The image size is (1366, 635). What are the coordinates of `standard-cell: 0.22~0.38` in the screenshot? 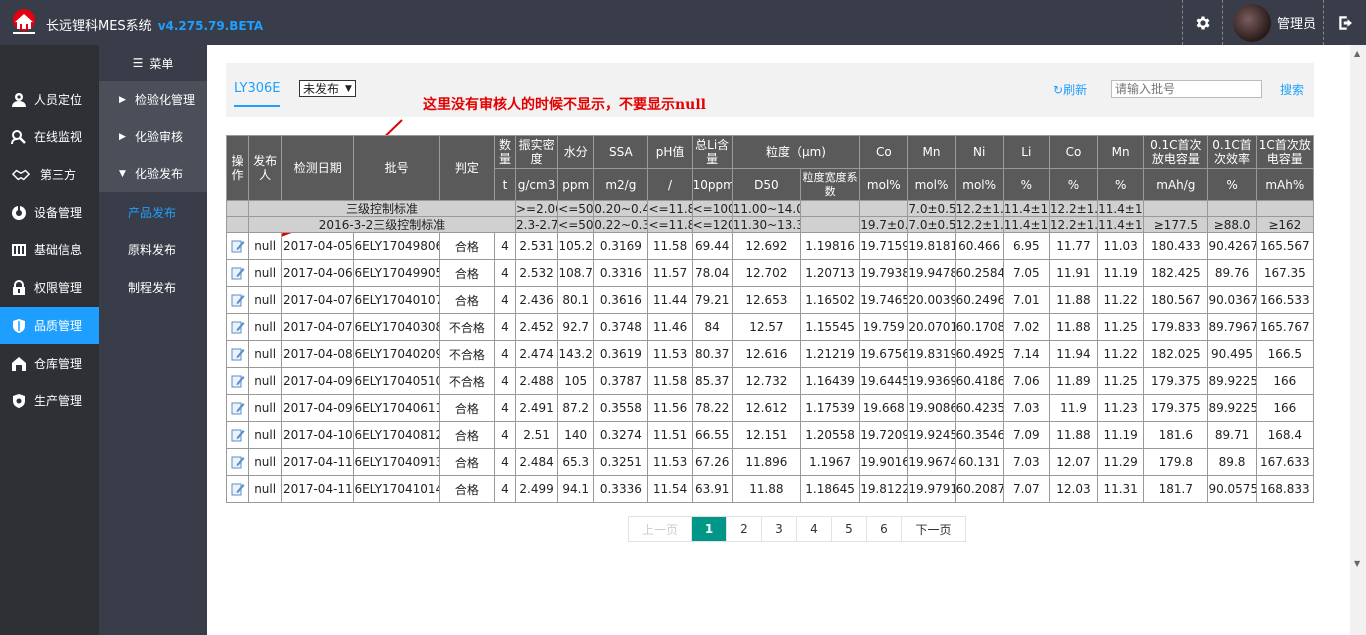 It's located at (621, 224).